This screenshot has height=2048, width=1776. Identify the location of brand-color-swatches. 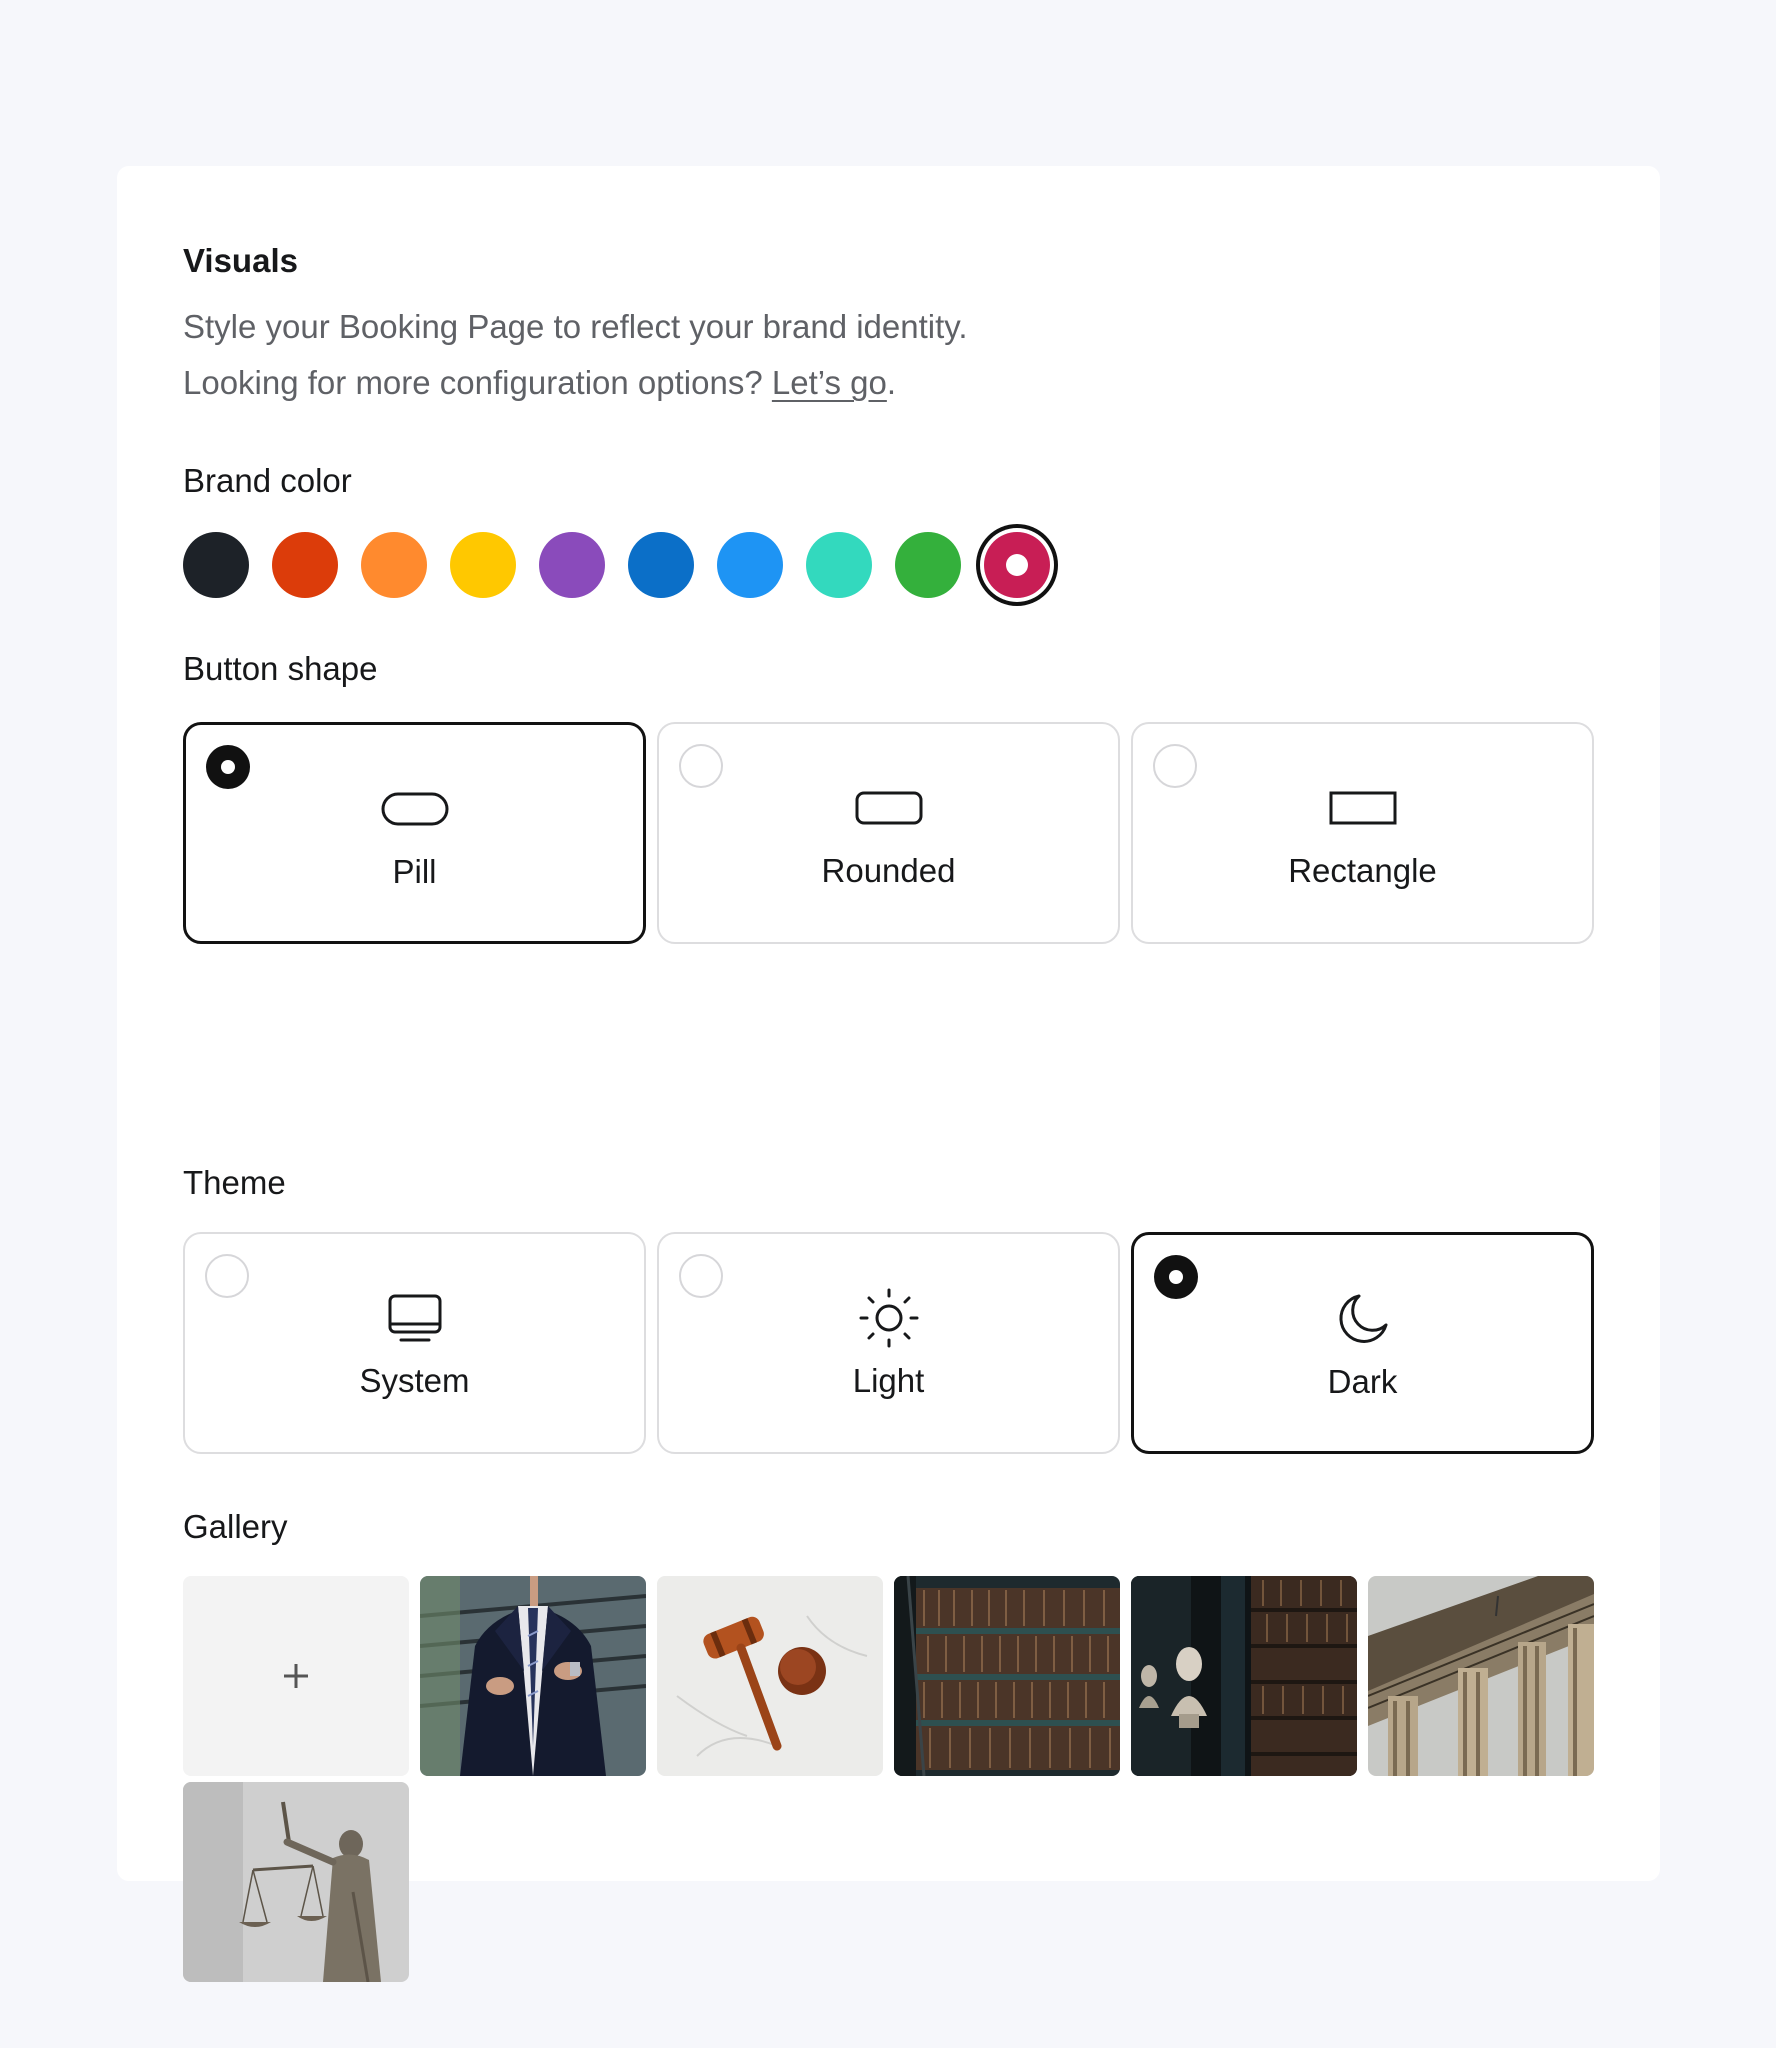
(633, 565).